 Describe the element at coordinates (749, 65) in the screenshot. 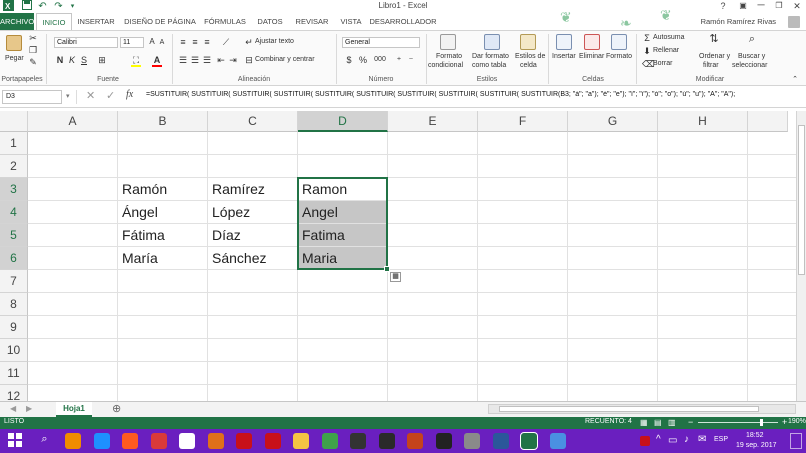

I see `find-select-label-2: seleccionar` at that location.